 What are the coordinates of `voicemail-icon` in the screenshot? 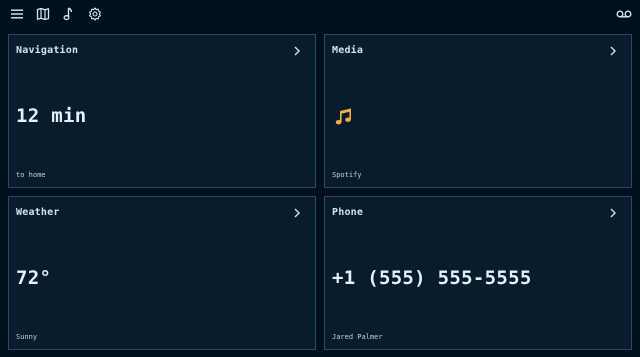 It's located at (624, 14).